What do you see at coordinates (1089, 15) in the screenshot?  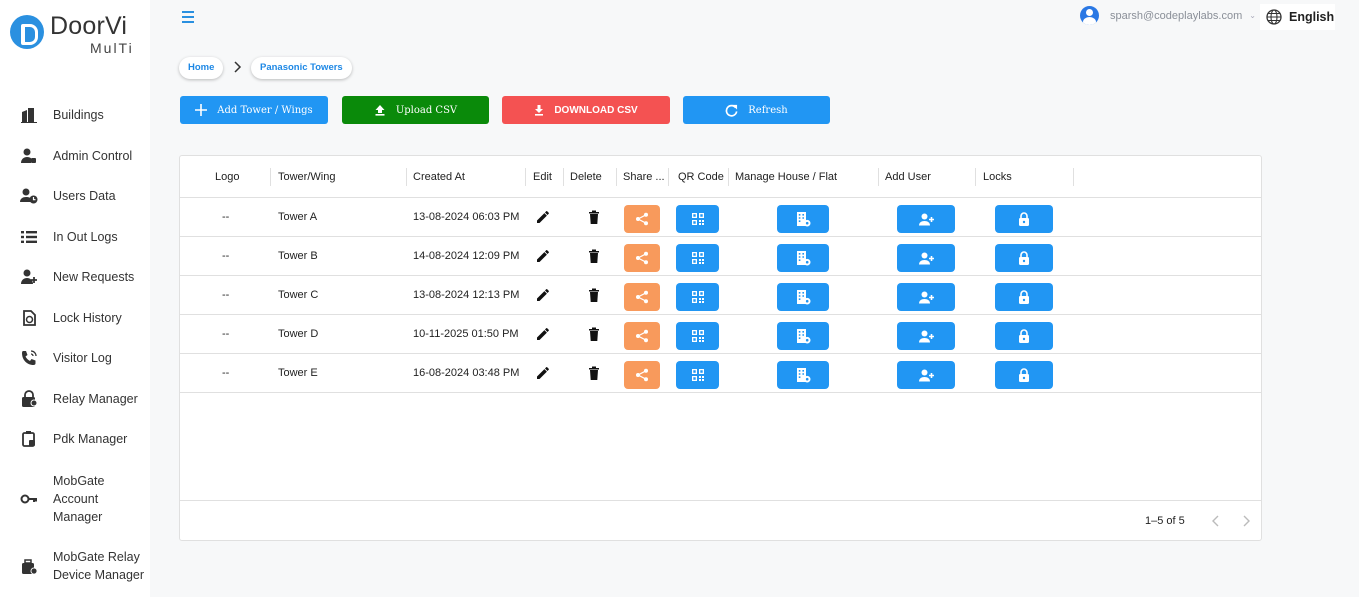 I see `user-avatar-icon` at bounding box center [1089, 15].